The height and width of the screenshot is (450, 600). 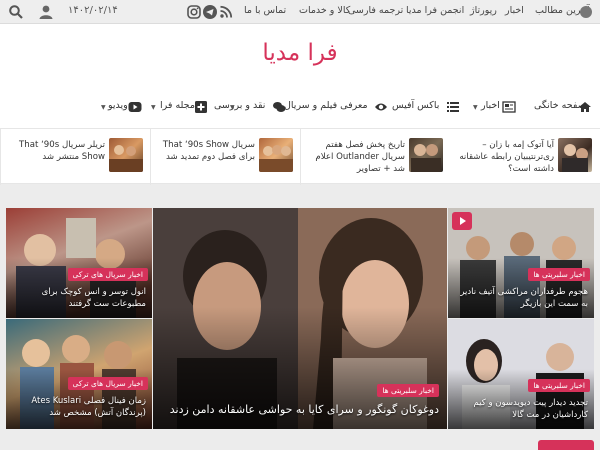 I want to click on topbar-link-forum: انجمن فرا مدیا, so click(x=435, y=10).